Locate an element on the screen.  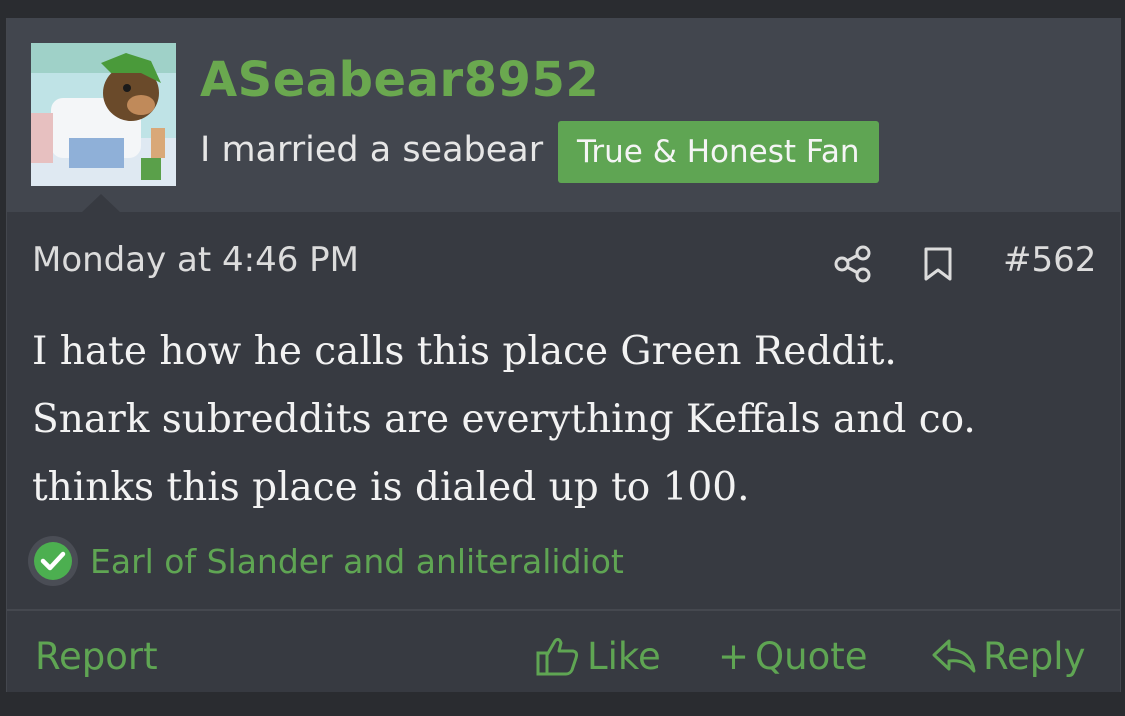
reactions-users: Earl of Slander and anliteralidiot is located at coordinates (357, 561).